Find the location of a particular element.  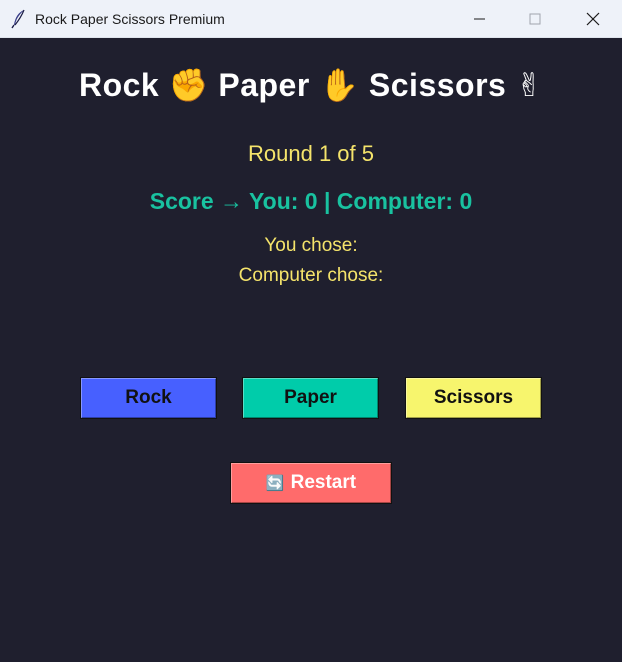

maximize-icon is located at coordinates (535, 19).